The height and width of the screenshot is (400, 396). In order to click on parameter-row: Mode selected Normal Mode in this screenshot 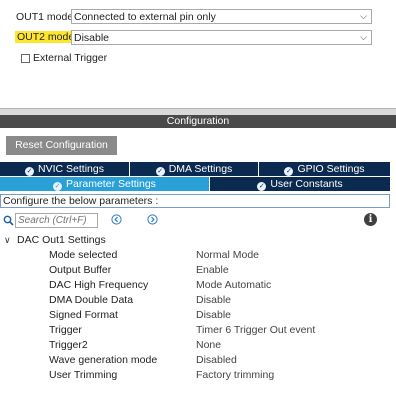, I will do `click(198, 255)`.